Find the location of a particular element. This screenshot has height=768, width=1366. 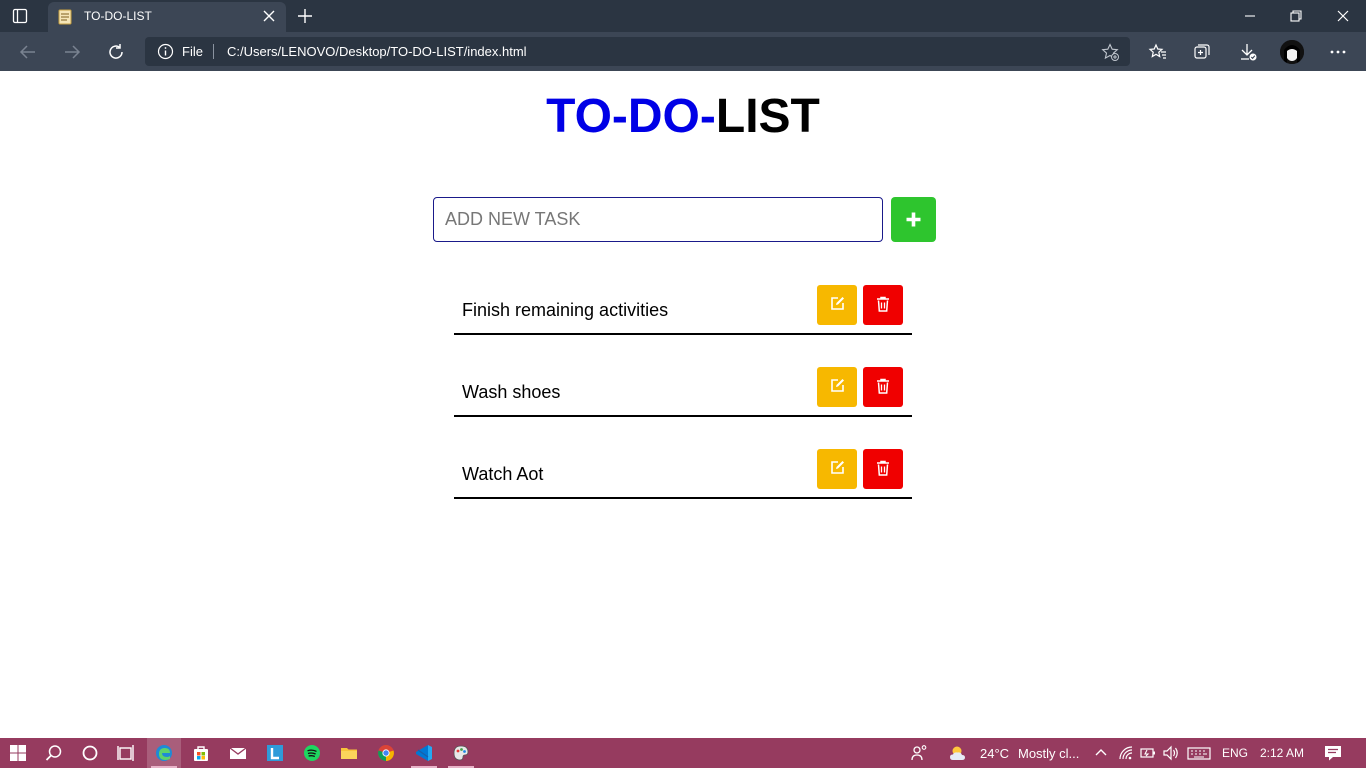

add-task-button is located at coordinates (913, 219).